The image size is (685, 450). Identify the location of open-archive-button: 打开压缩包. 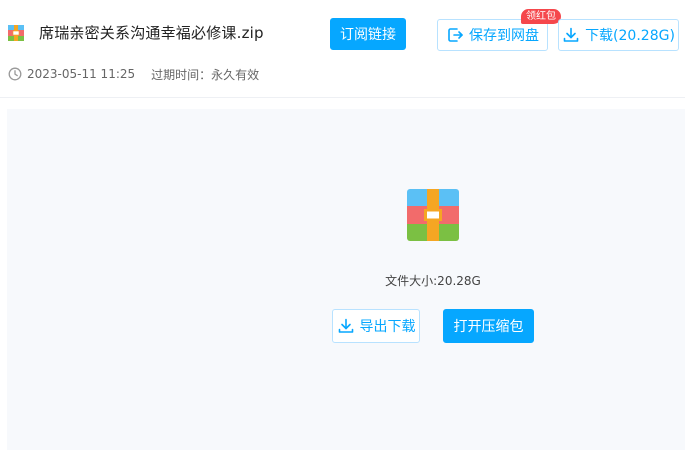
(488, 326).